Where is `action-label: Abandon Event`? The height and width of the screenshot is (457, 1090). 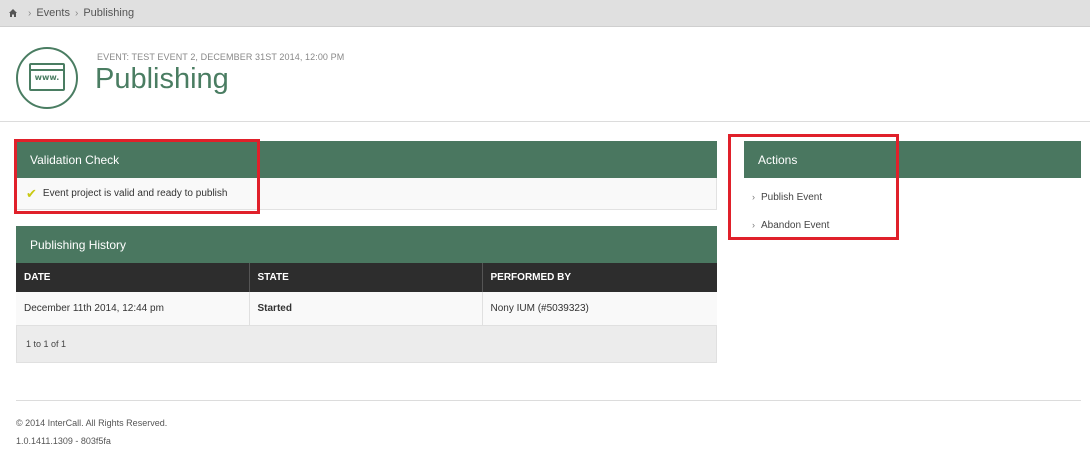
action-label: Abandon Event is located at coordinates (795, 225).